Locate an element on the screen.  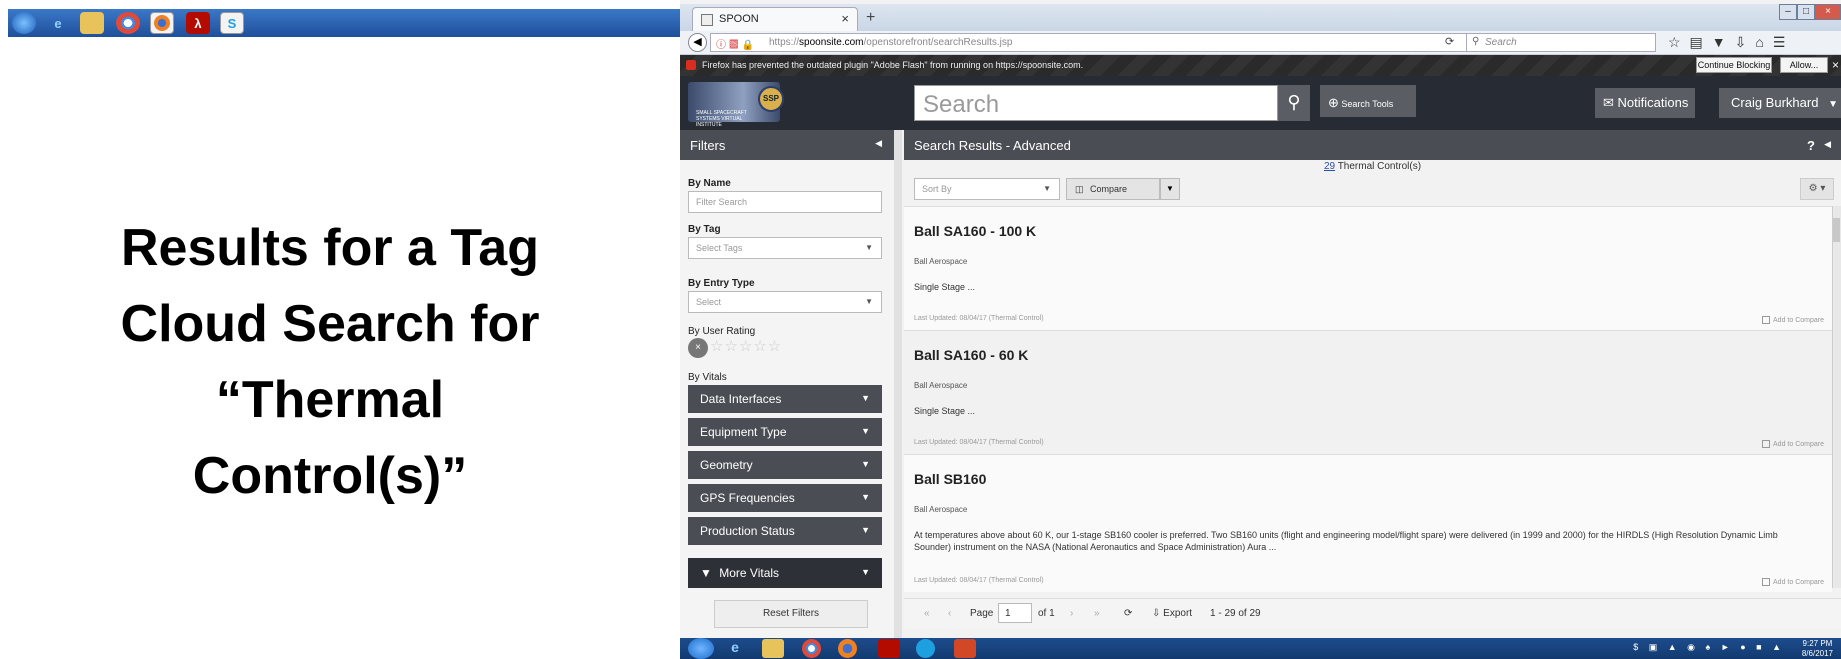
refresh-icon: ⟳ is located at coordinates (1128, 613).